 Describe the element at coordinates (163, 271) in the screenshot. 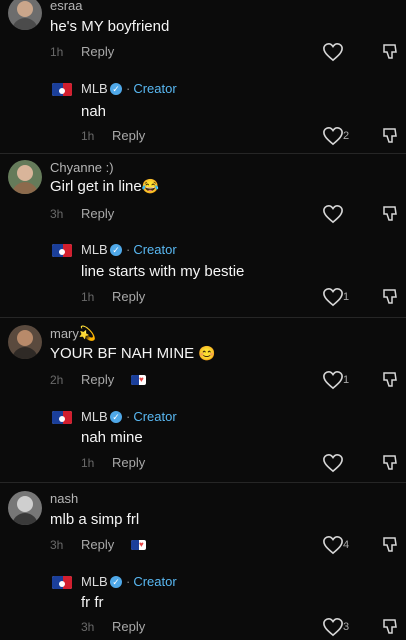

I see `reply-text: line starts with my bestie` at that location.